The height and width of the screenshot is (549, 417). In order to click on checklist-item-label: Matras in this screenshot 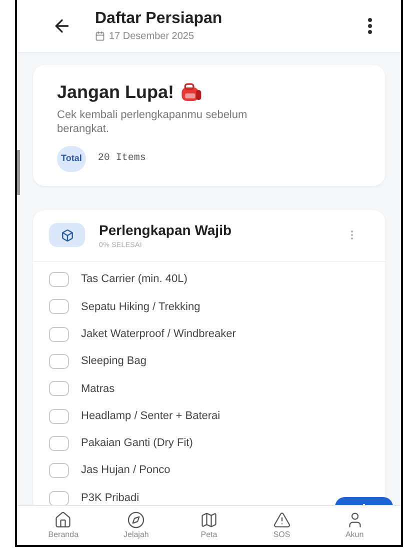, I will do `click(98, 389)`.